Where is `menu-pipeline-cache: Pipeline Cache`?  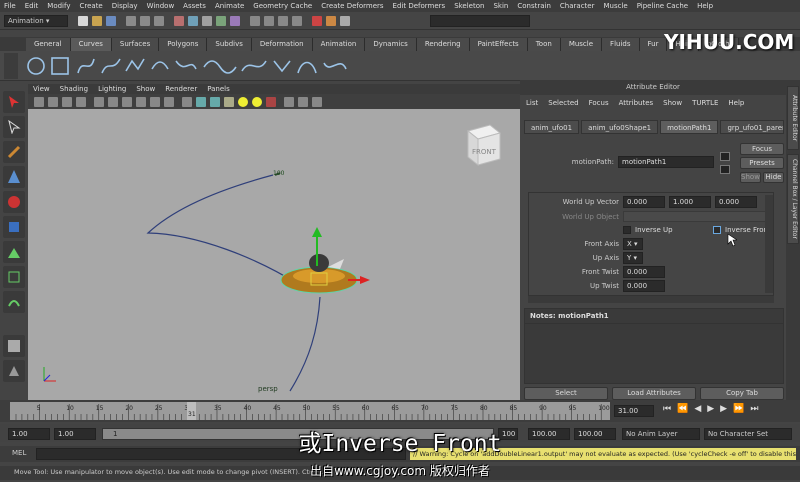 menu-pipeline-cache: Pipeline Cache is located at coordinates (662, 6).